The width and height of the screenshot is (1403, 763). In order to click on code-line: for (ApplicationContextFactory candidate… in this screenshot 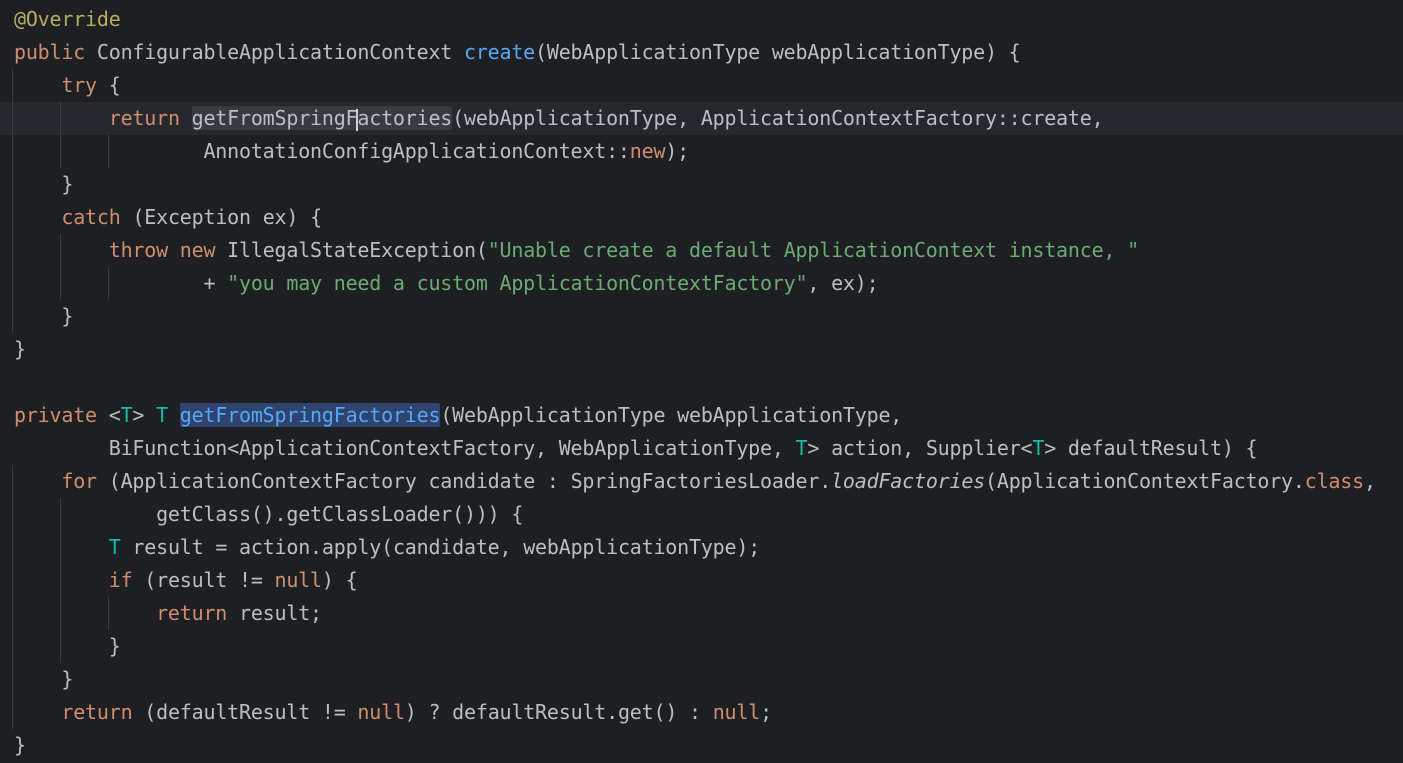, I will do `click(701, 481)`.